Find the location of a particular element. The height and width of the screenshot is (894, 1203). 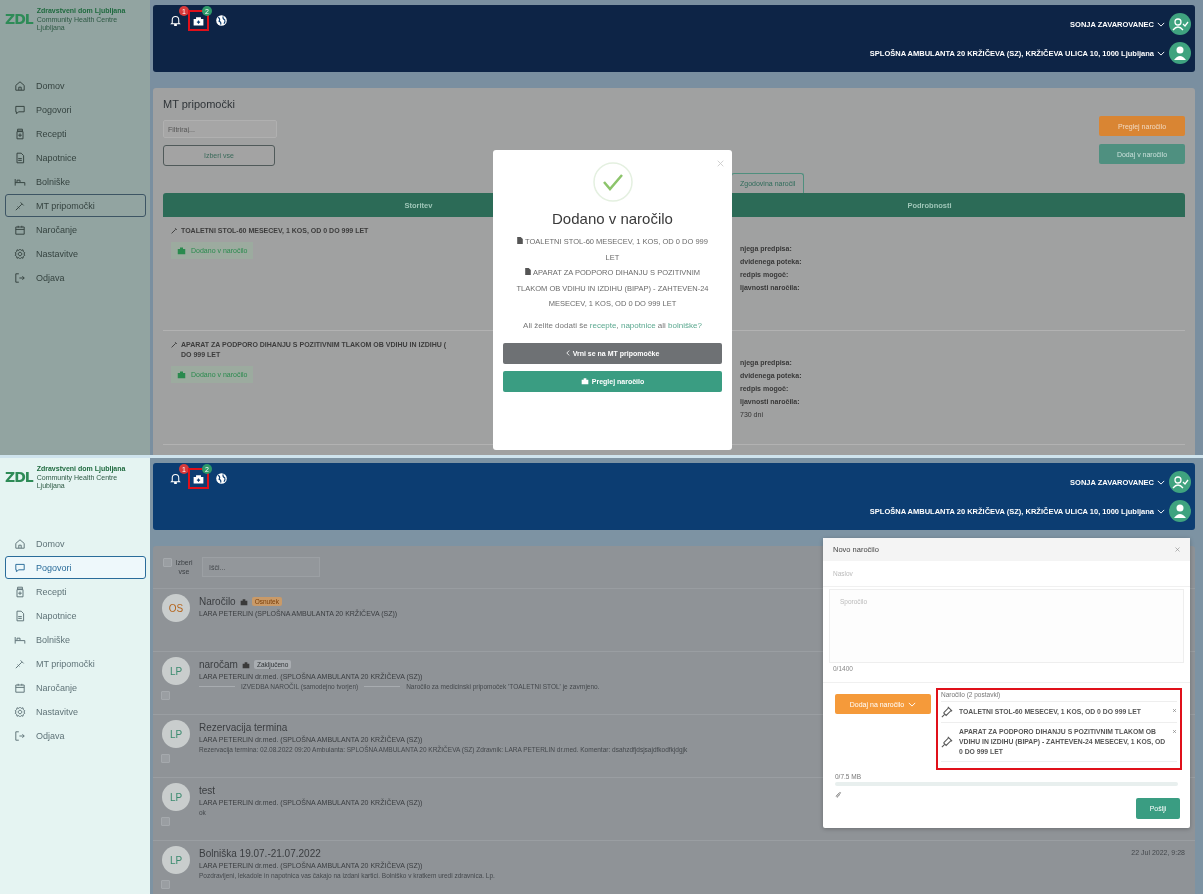

initials-avatar: OS is located at coordinates (176, 608).